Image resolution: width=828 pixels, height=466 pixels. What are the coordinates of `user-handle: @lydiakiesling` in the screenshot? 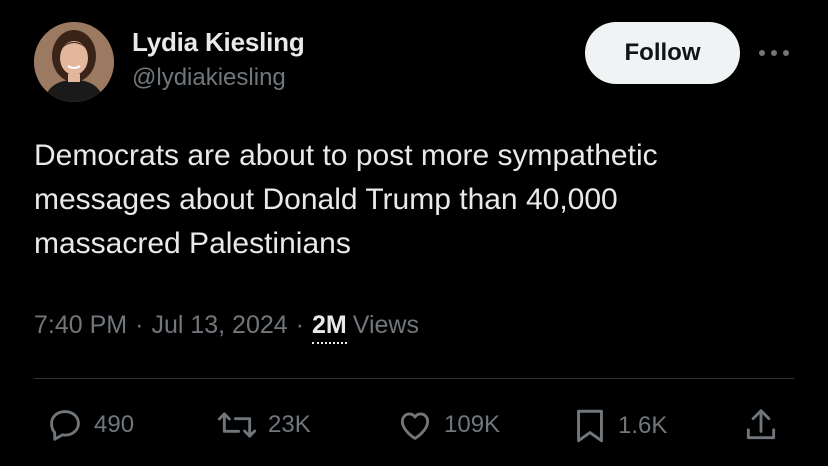 It's located at (218, 78).